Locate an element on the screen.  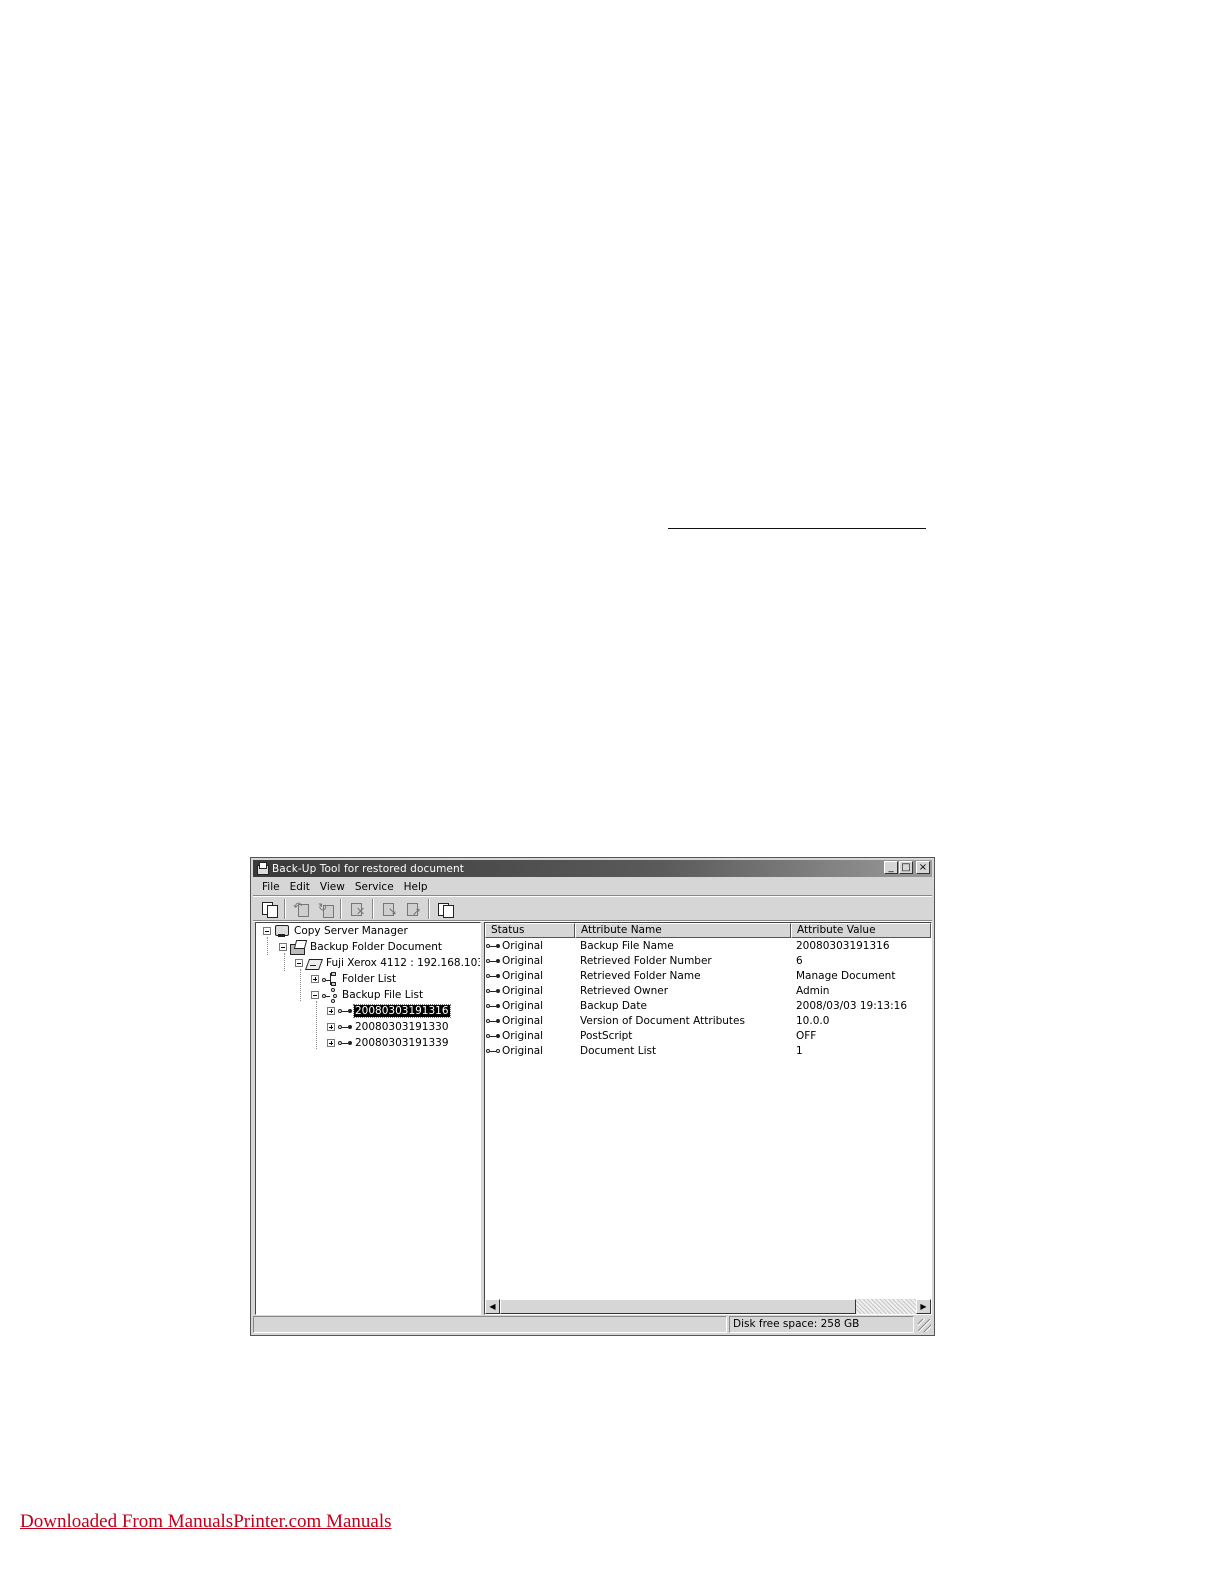
backup-document-icon is located at coordinates (269, 909).